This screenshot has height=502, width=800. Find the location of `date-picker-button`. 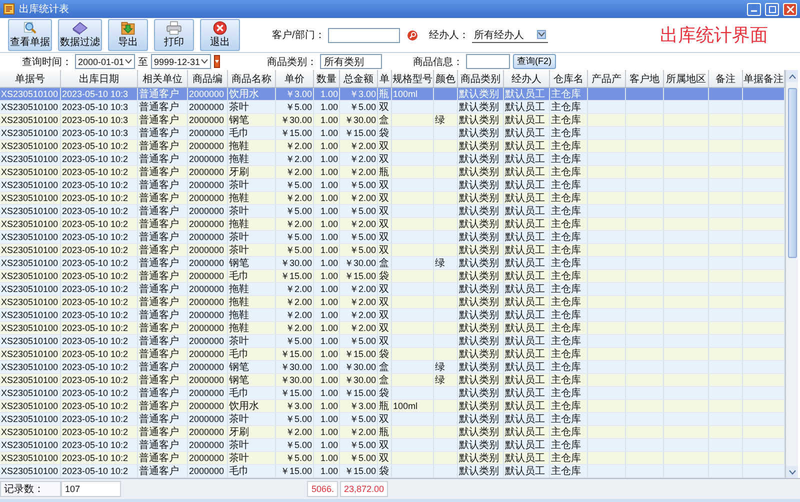

date-picker-button is located at coordinates (217, 61).